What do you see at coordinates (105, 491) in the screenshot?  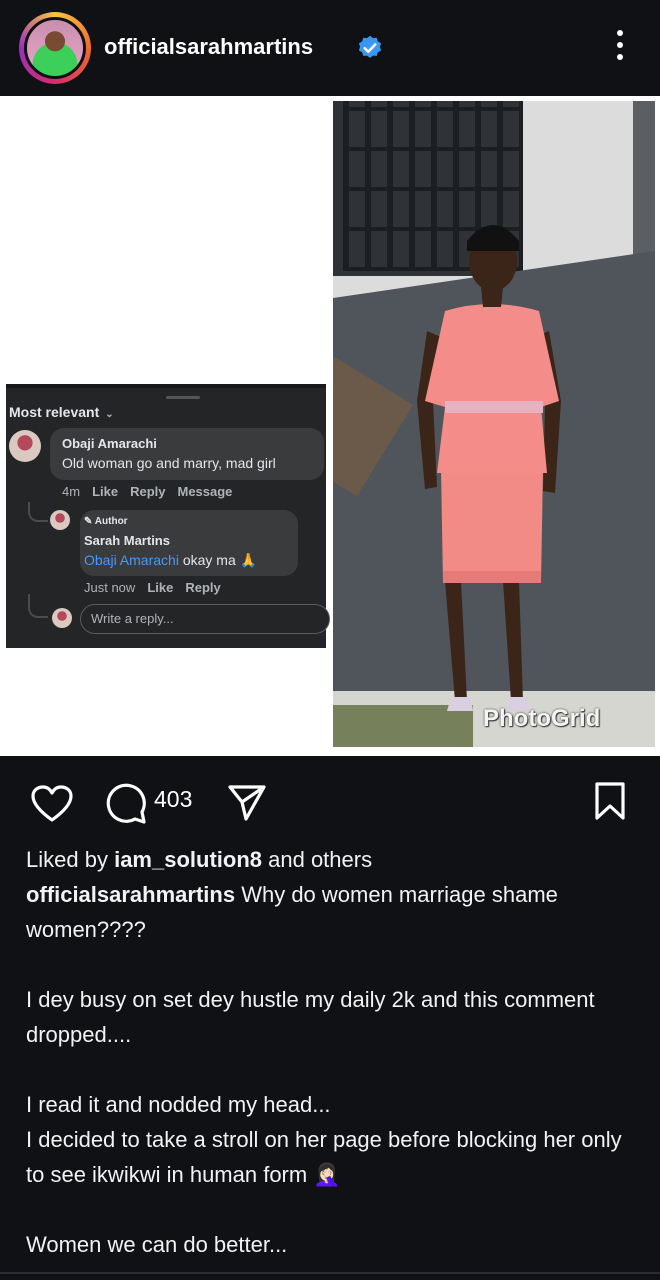 I see `like-link: Like` at bounding box center [105, 491].